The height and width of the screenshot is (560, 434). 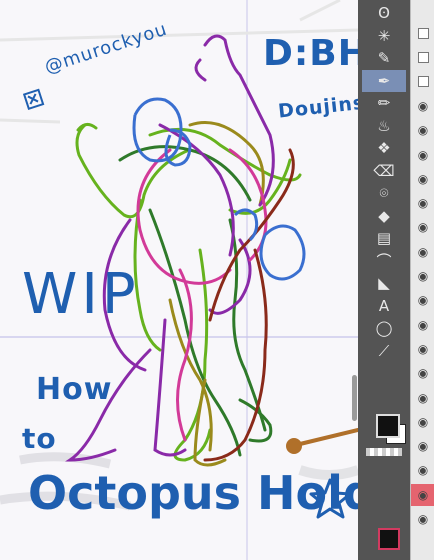 What do you see at coordinates (322, 441) in the screenshot?
I see `stick` at bounding box center [322, 441].